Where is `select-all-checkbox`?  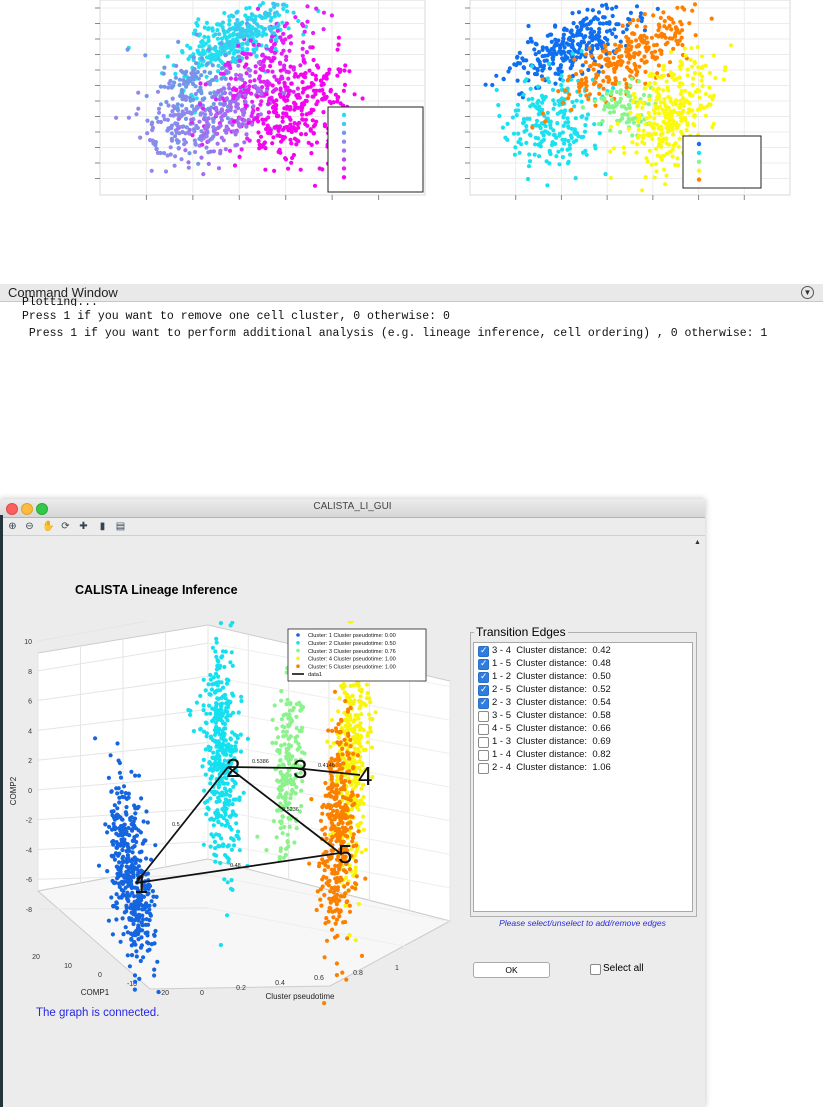
select-all-checkbox is located at coordinates (595, 969).